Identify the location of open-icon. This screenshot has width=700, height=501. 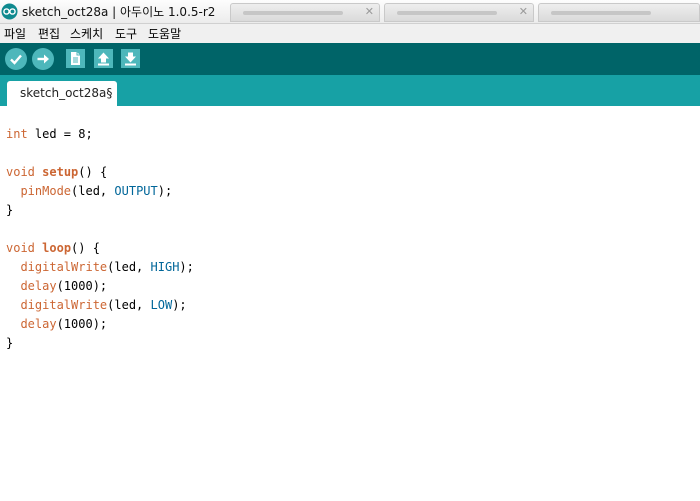
(103, 59).